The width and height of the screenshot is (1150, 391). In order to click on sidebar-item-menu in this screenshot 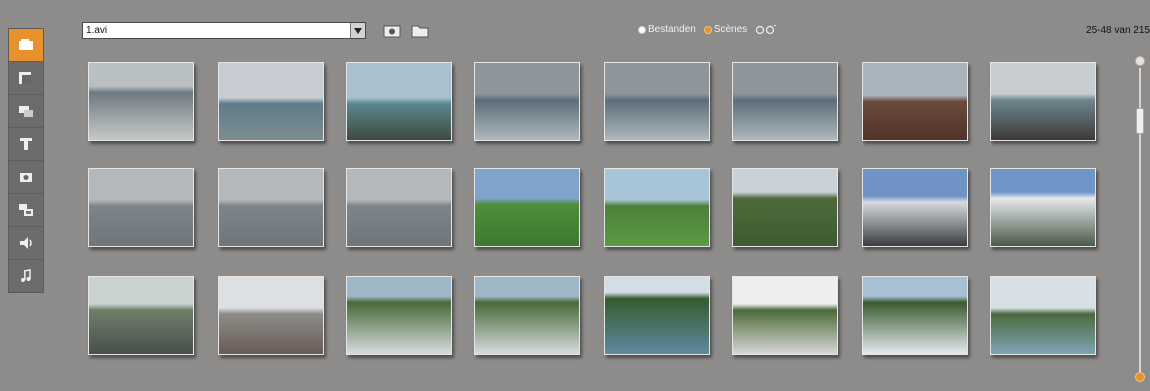, I will do `click(26, 210)`.